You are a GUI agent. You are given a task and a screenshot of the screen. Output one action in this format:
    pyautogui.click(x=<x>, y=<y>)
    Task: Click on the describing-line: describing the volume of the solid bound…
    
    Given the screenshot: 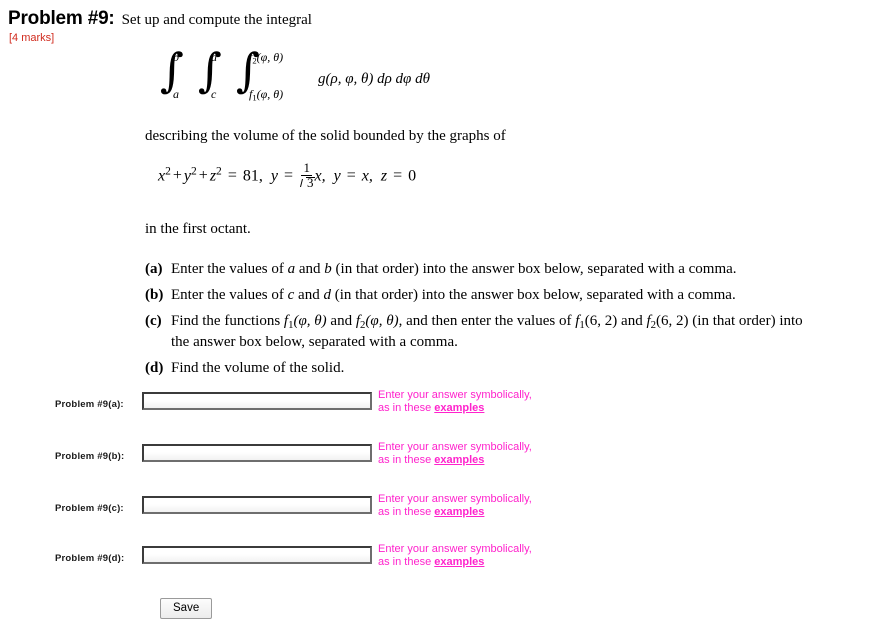 What is the action you would take?
    pyautogui.click(x=325, y=136)
    